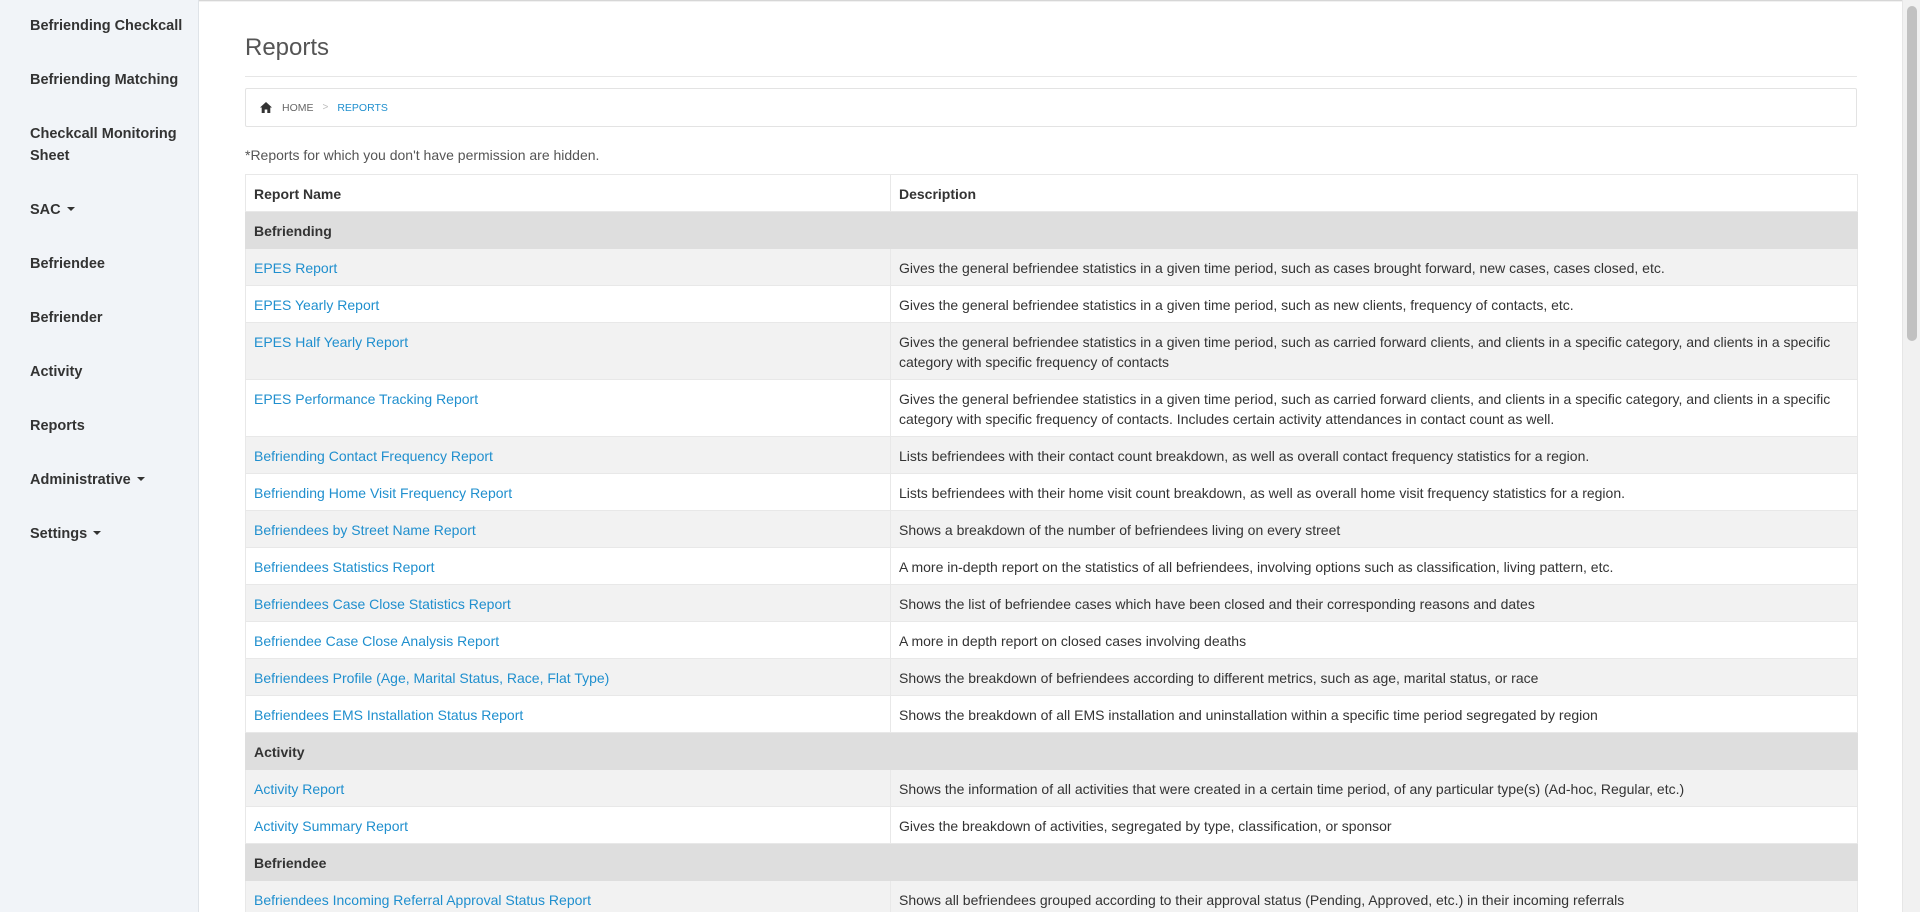 The height and width of the screenshot is (912, 1920). I want to click on report-link: Befriendees Case Close Statistics Report, so click(382, 604).